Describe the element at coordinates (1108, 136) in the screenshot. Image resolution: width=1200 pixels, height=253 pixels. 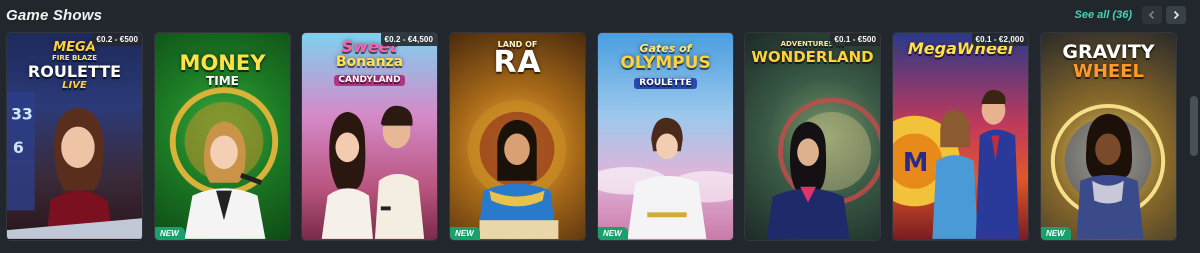
I see `game-card-gravity-wheel: GRAVITY WHEEL NEW` at that location.